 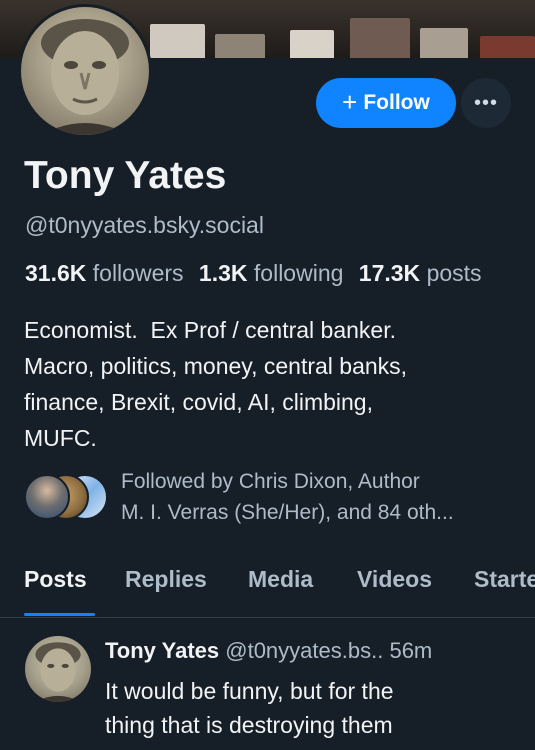 What do you see at coordinates (125, 175) in the screenshot?
I see `display-name: Tony Yates` at bounding box center [125, 175].